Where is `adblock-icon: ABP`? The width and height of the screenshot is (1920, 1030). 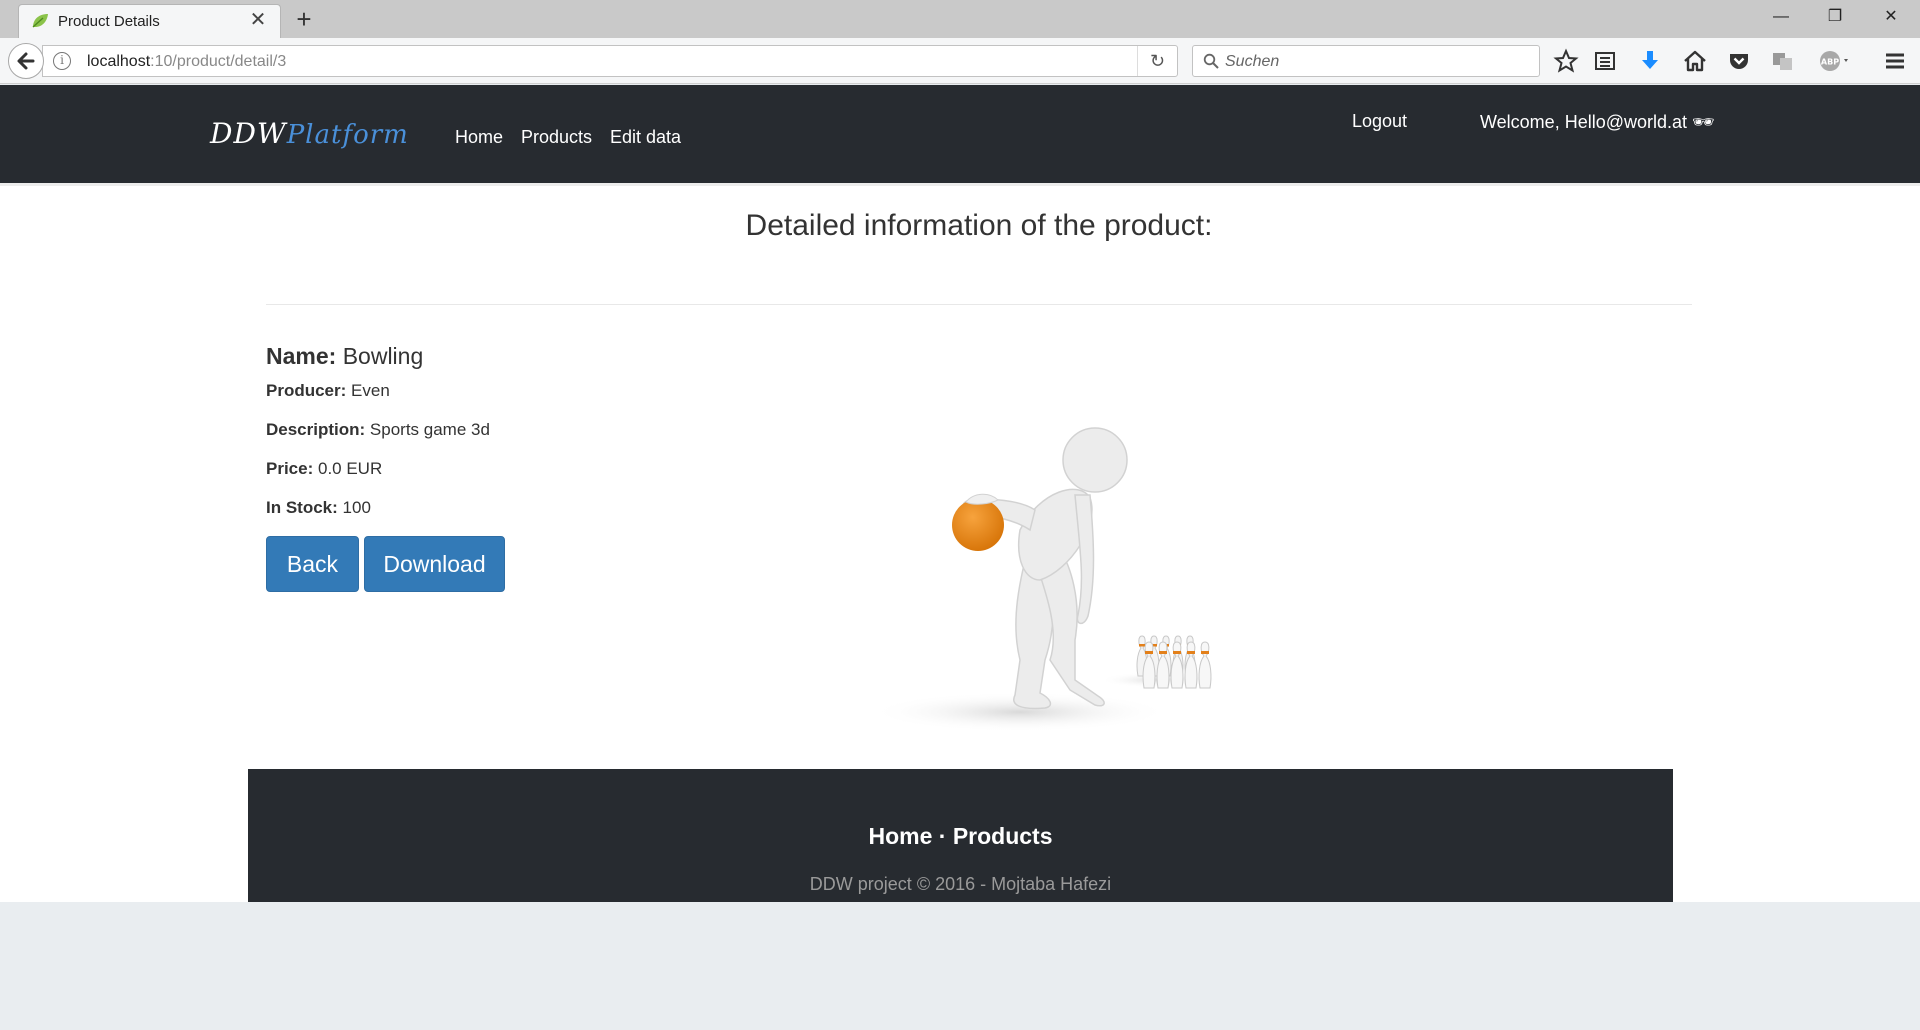 adblock-icon: ABP is located at coordinates (1835, 61).